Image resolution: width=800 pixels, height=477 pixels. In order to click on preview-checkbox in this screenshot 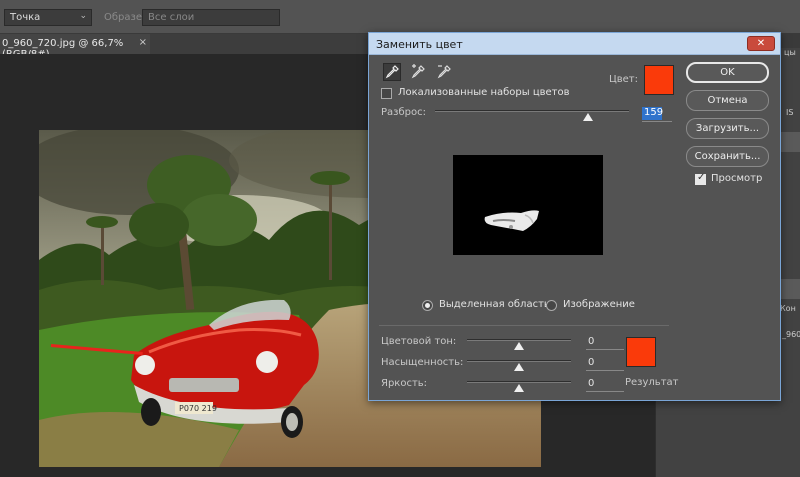, I will do `click(700, 178)`.